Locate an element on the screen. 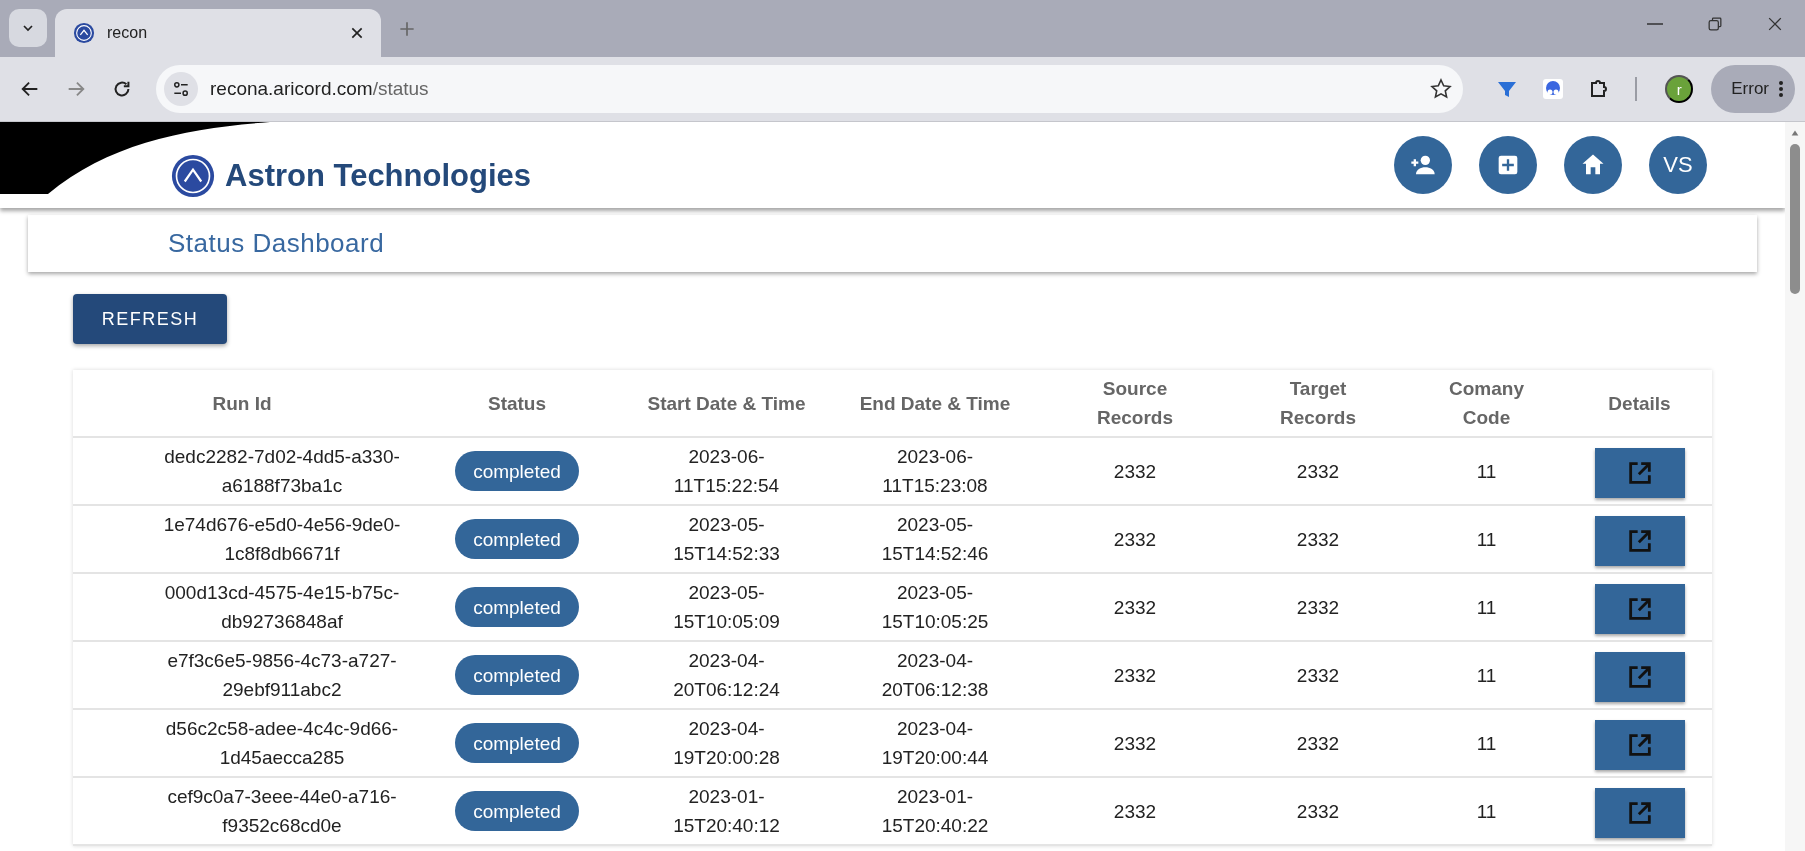 The image size is (1805, 851). table-cell: 2023-06-11T15:23:08 is located at coordinates (935, 472).